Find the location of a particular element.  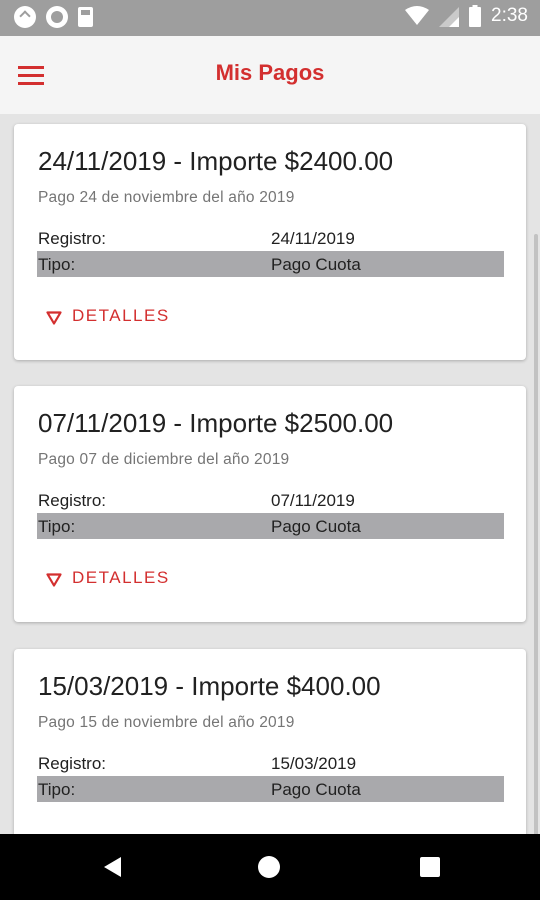

payment-subtitle: Pago 15 de noviembre del año 2019 is located at coordinates (166, 722).